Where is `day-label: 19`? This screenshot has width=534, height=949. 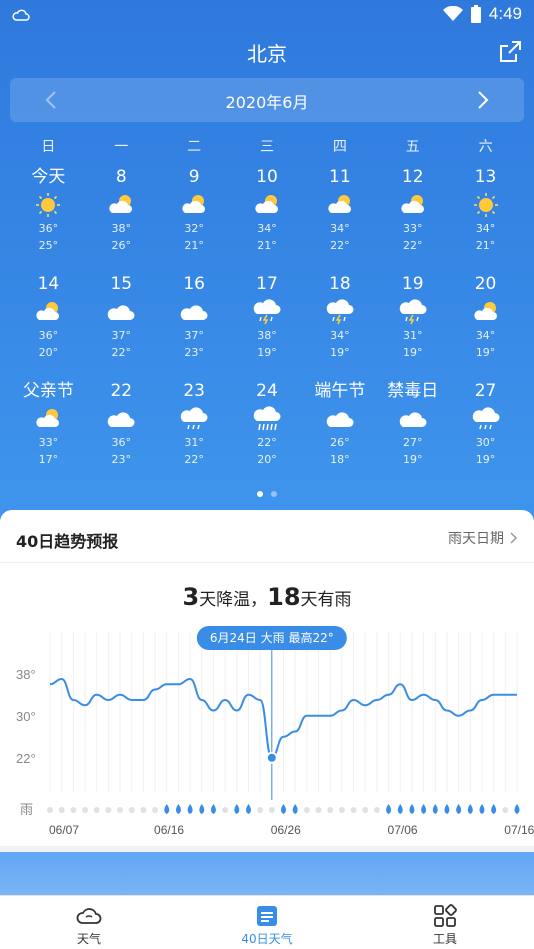 day-label: 19 is located at coordinates (412, 284).